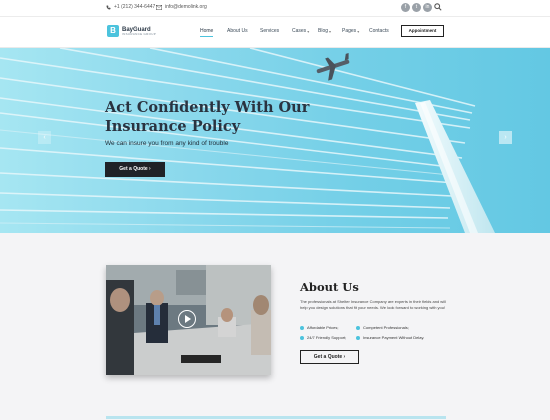 The image size is (550, 420). Describe the element at coordinates (405, 7) in the screenshot. I see `facebook-icon: f` at that location.